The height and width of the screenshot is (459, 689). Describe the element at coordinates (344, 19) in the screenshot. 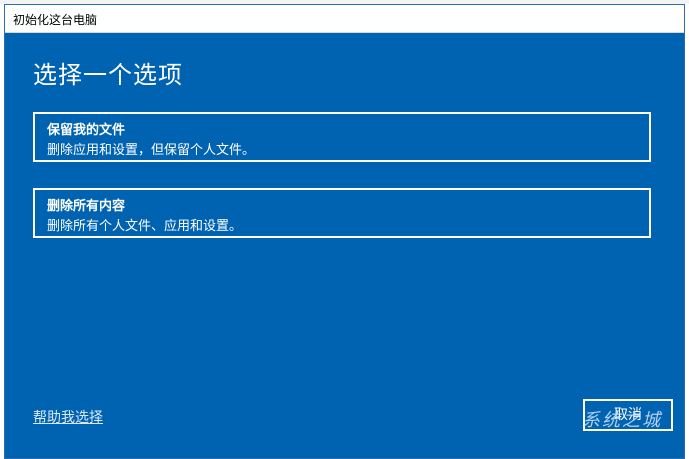

I see `title-bar: 初始化这台电脑` at that location.